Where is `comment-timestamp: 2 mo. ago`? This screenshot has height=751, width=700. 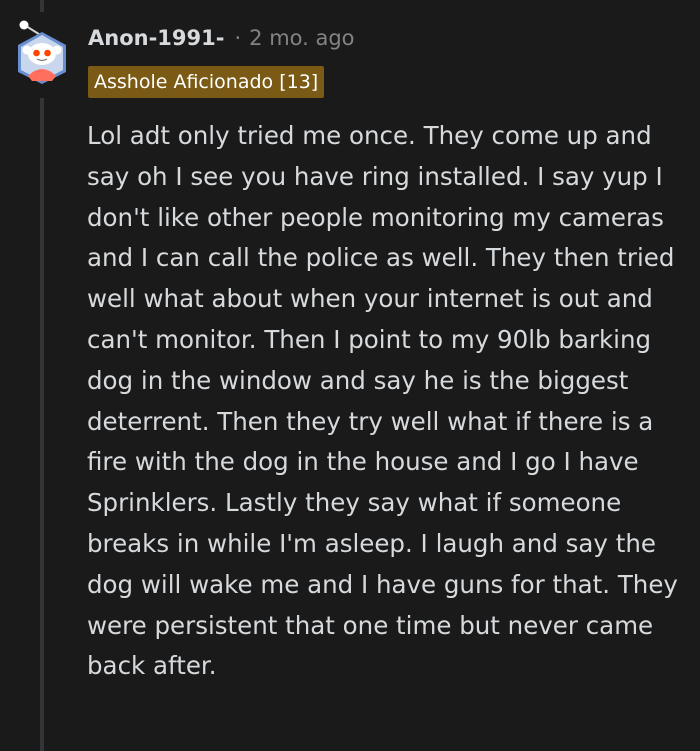 comment-timestamp: 2 mo. ago is located at coordinates (301, 38).